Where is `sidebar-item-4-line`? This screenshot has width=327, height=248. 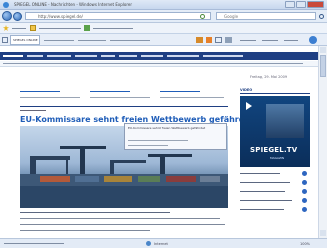 sidebar-item-4-line is located at coordinates (266, 200).